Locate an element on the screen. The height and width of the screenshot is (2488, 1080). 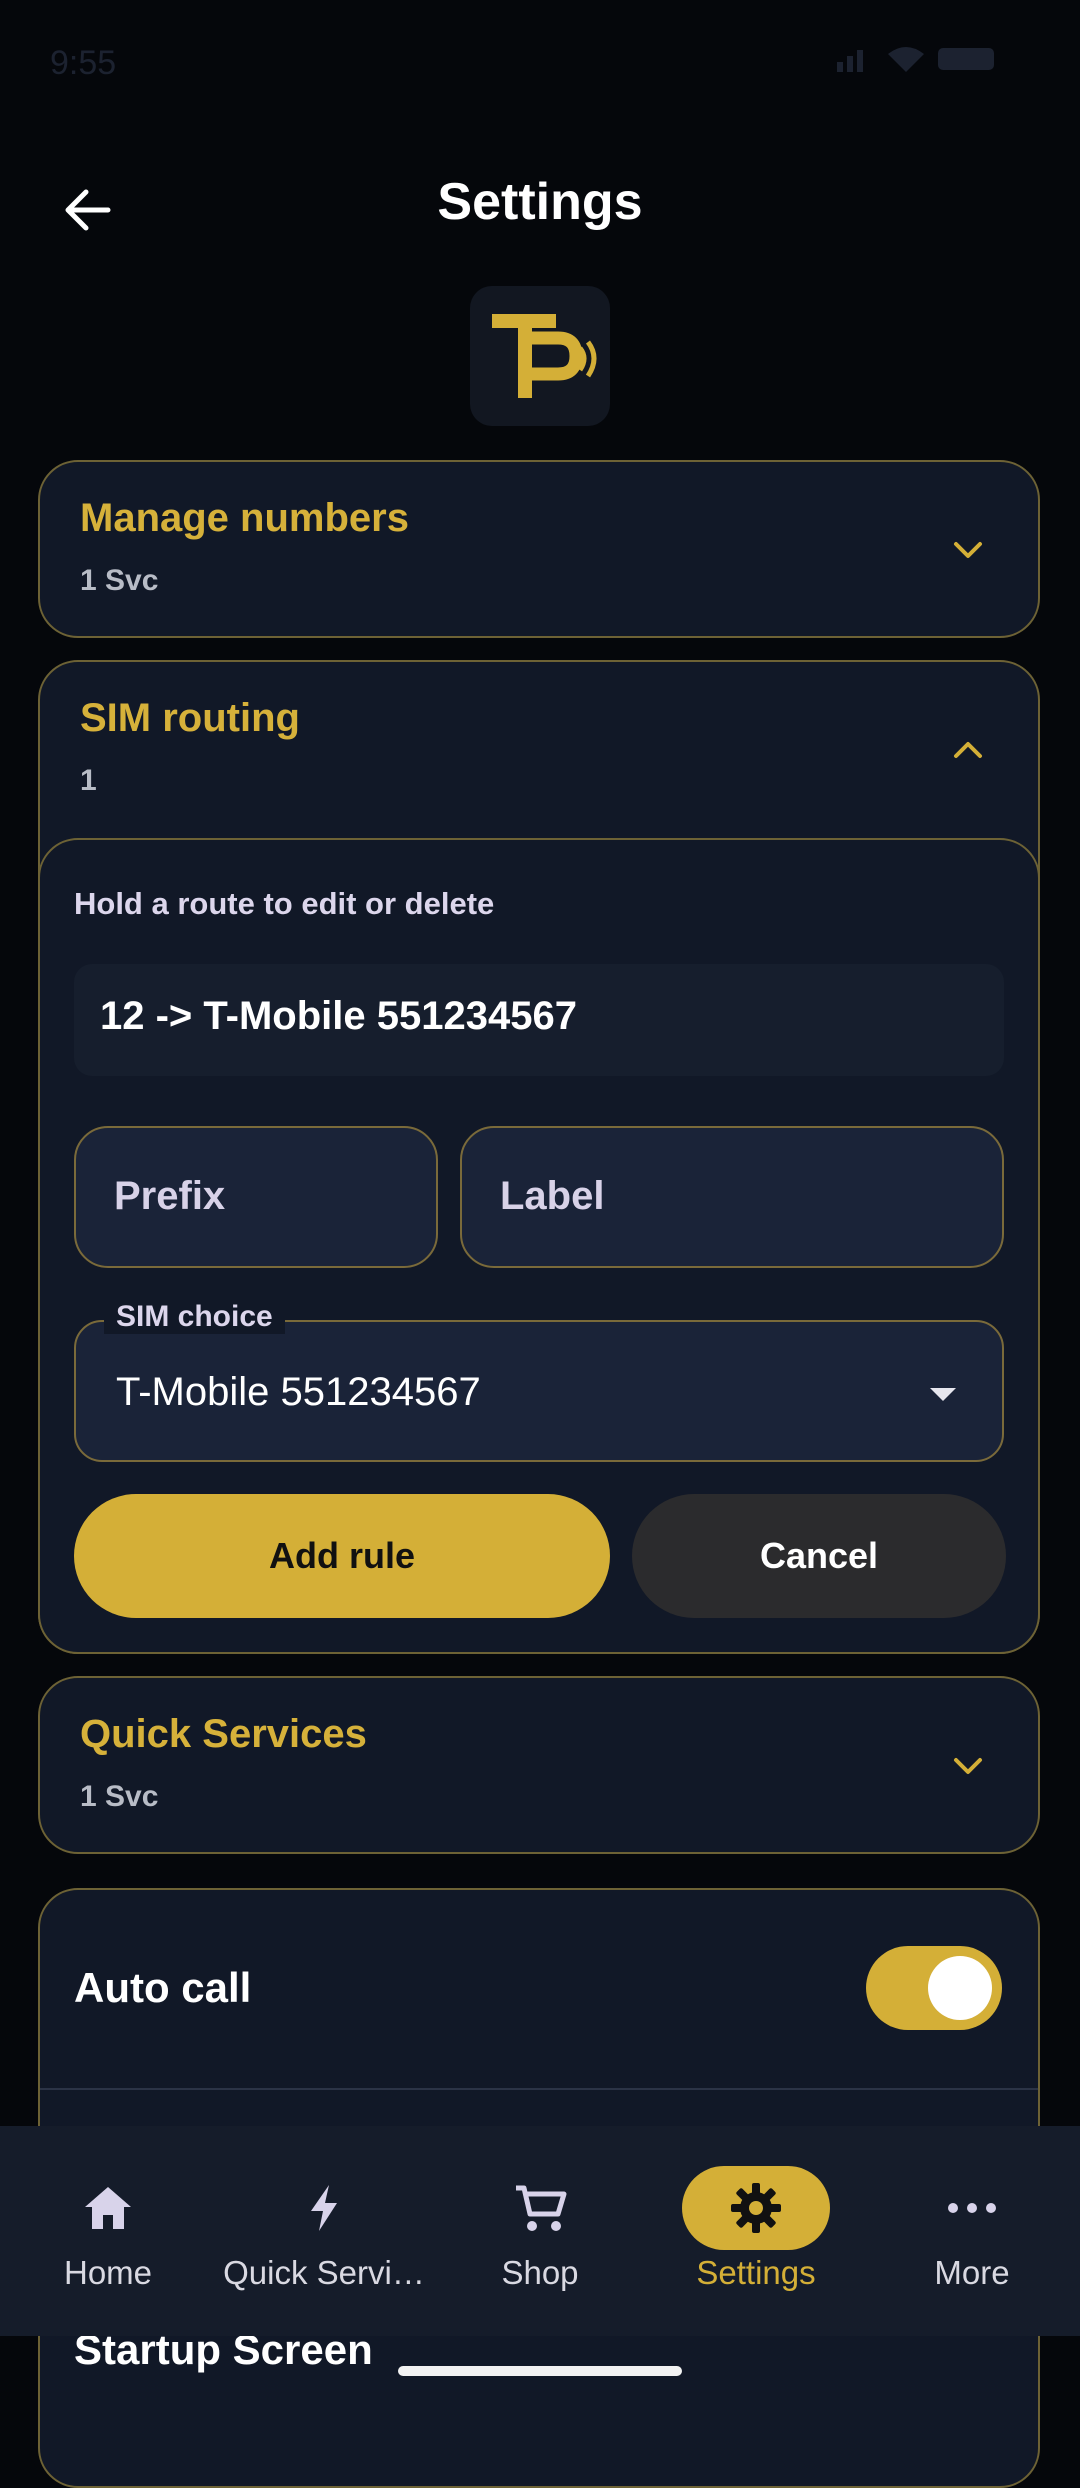
cancel-button: Cancel is located at coordinates (819, 1556).